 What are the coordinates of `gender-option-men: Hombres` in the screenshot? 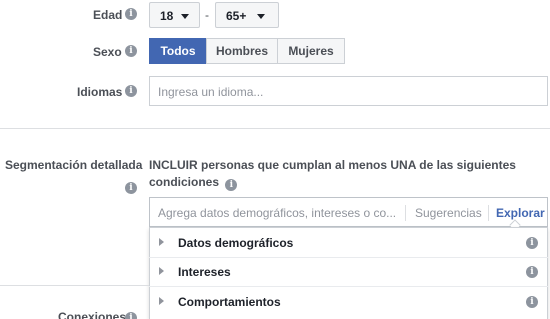 It's located at (242, 51).